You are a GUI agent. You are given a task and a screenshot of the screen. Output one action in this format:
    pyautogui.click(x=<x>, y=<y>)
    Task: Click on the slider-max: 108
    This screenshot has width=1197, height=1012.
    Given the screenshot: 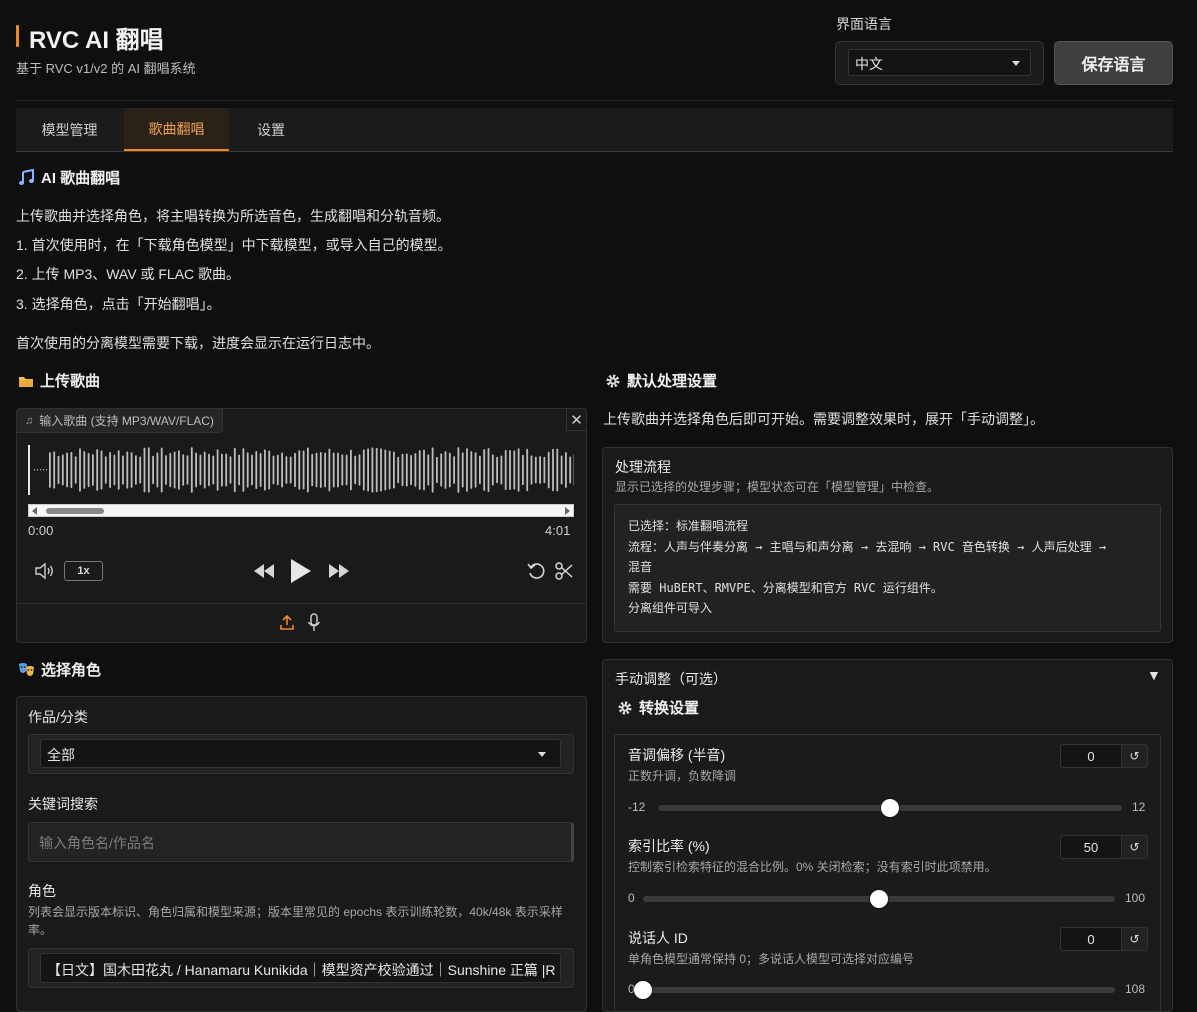 What is the action you would take?
    pyautogui.click(x=1135, y=989)
    